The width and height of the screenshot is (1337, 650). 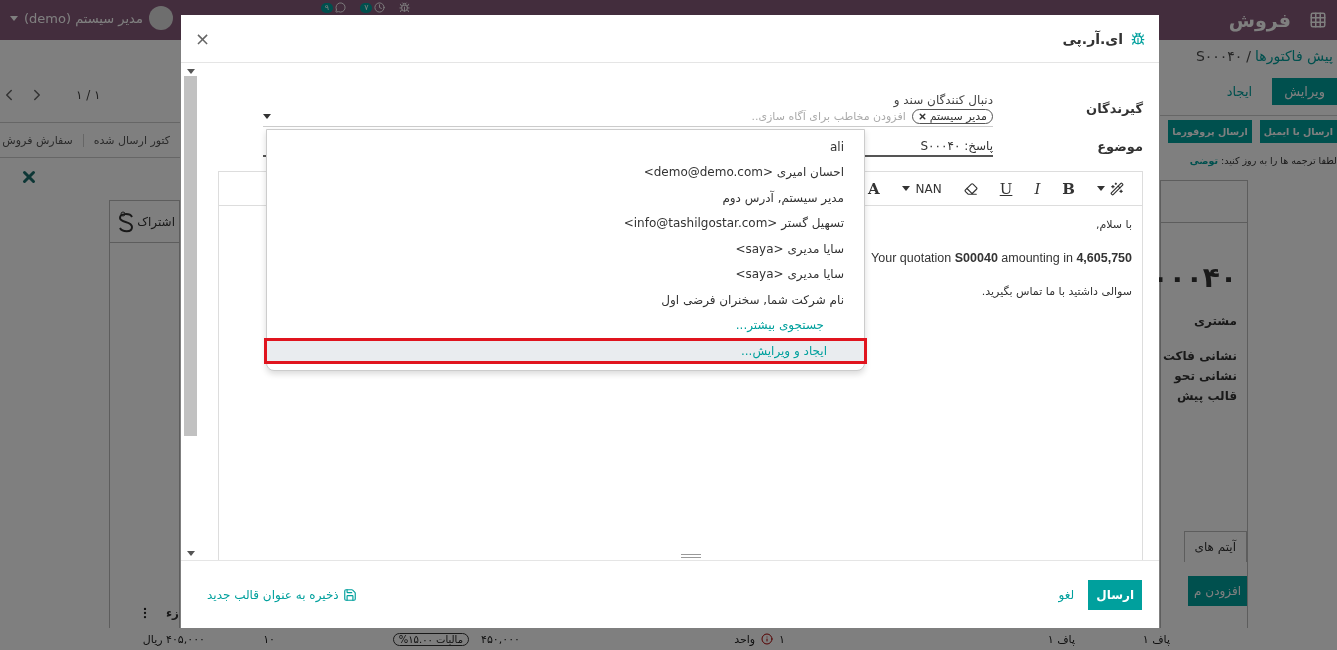 I want to click on order-title: ۰۰۰۴۰, so click(x=1199, y=277).